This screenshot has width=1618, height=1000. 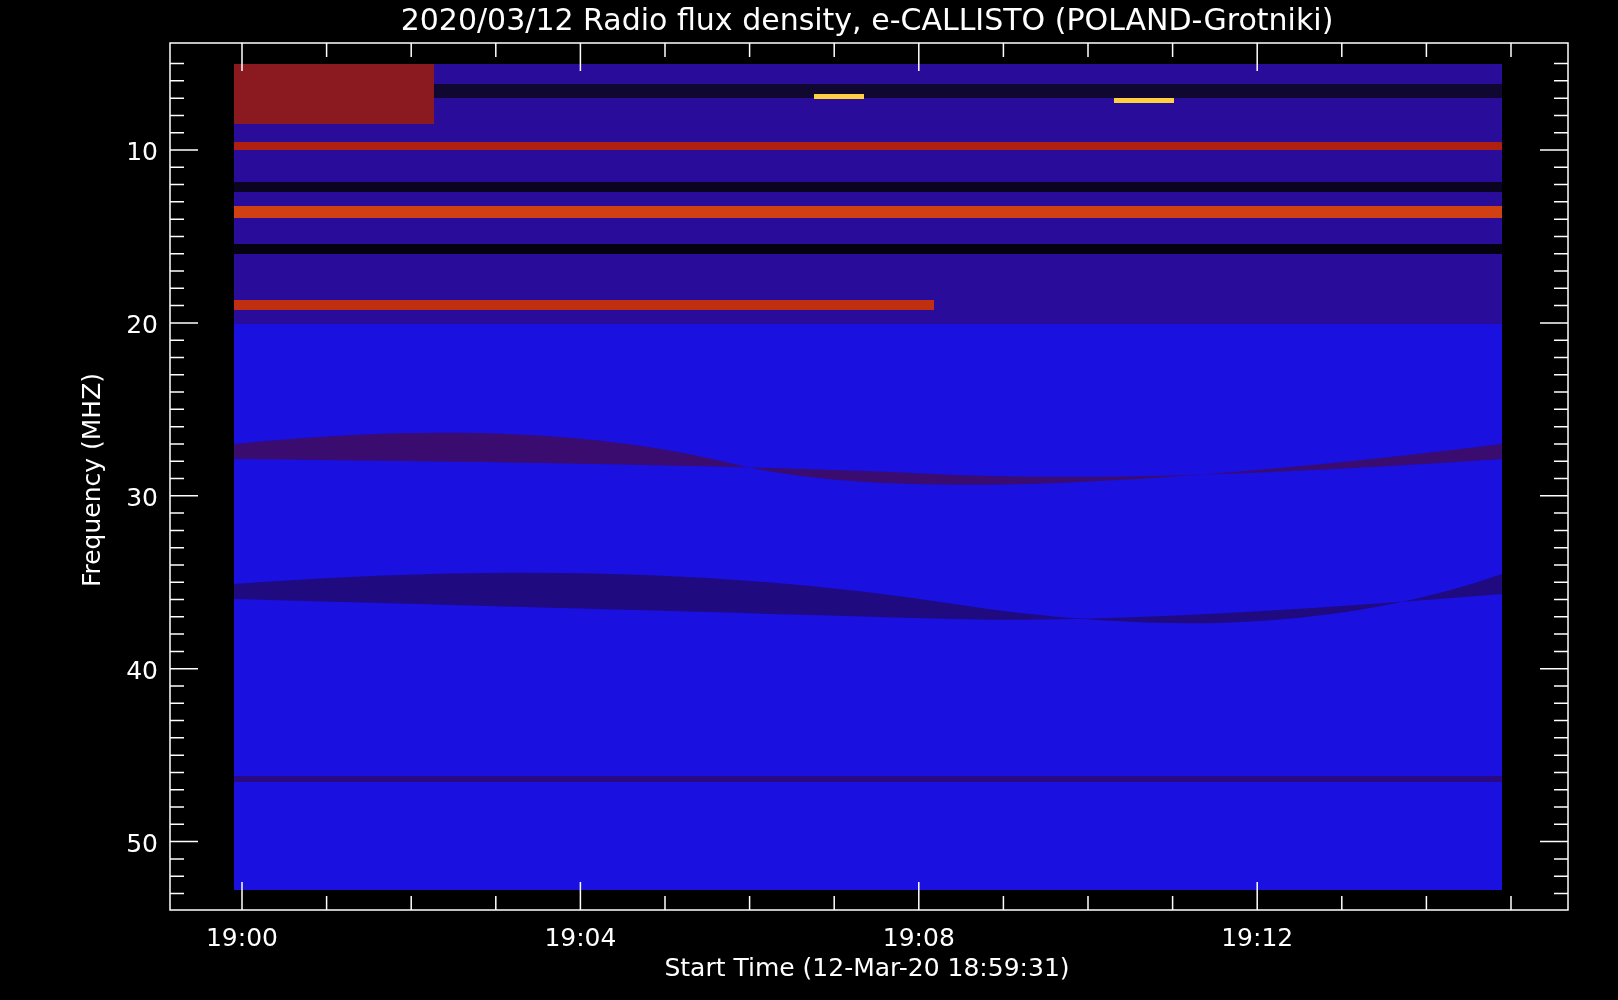 What do you see at coordinates (580, 937) in the screenshot?
I see `tick-label: 19:04` at bounding box center [580, 937].